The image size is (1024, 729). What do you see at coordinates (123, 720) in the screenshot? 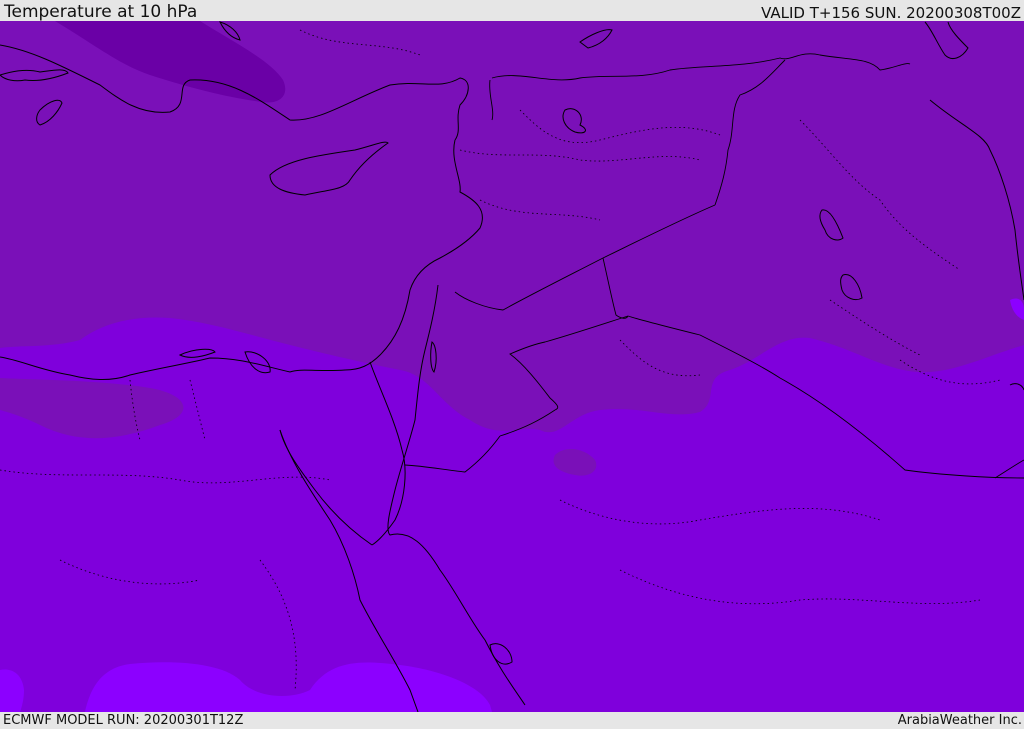
I see `model-run: ECMWF MODEL RUN: 20200301T12Z` at bounding box center [123, 720].